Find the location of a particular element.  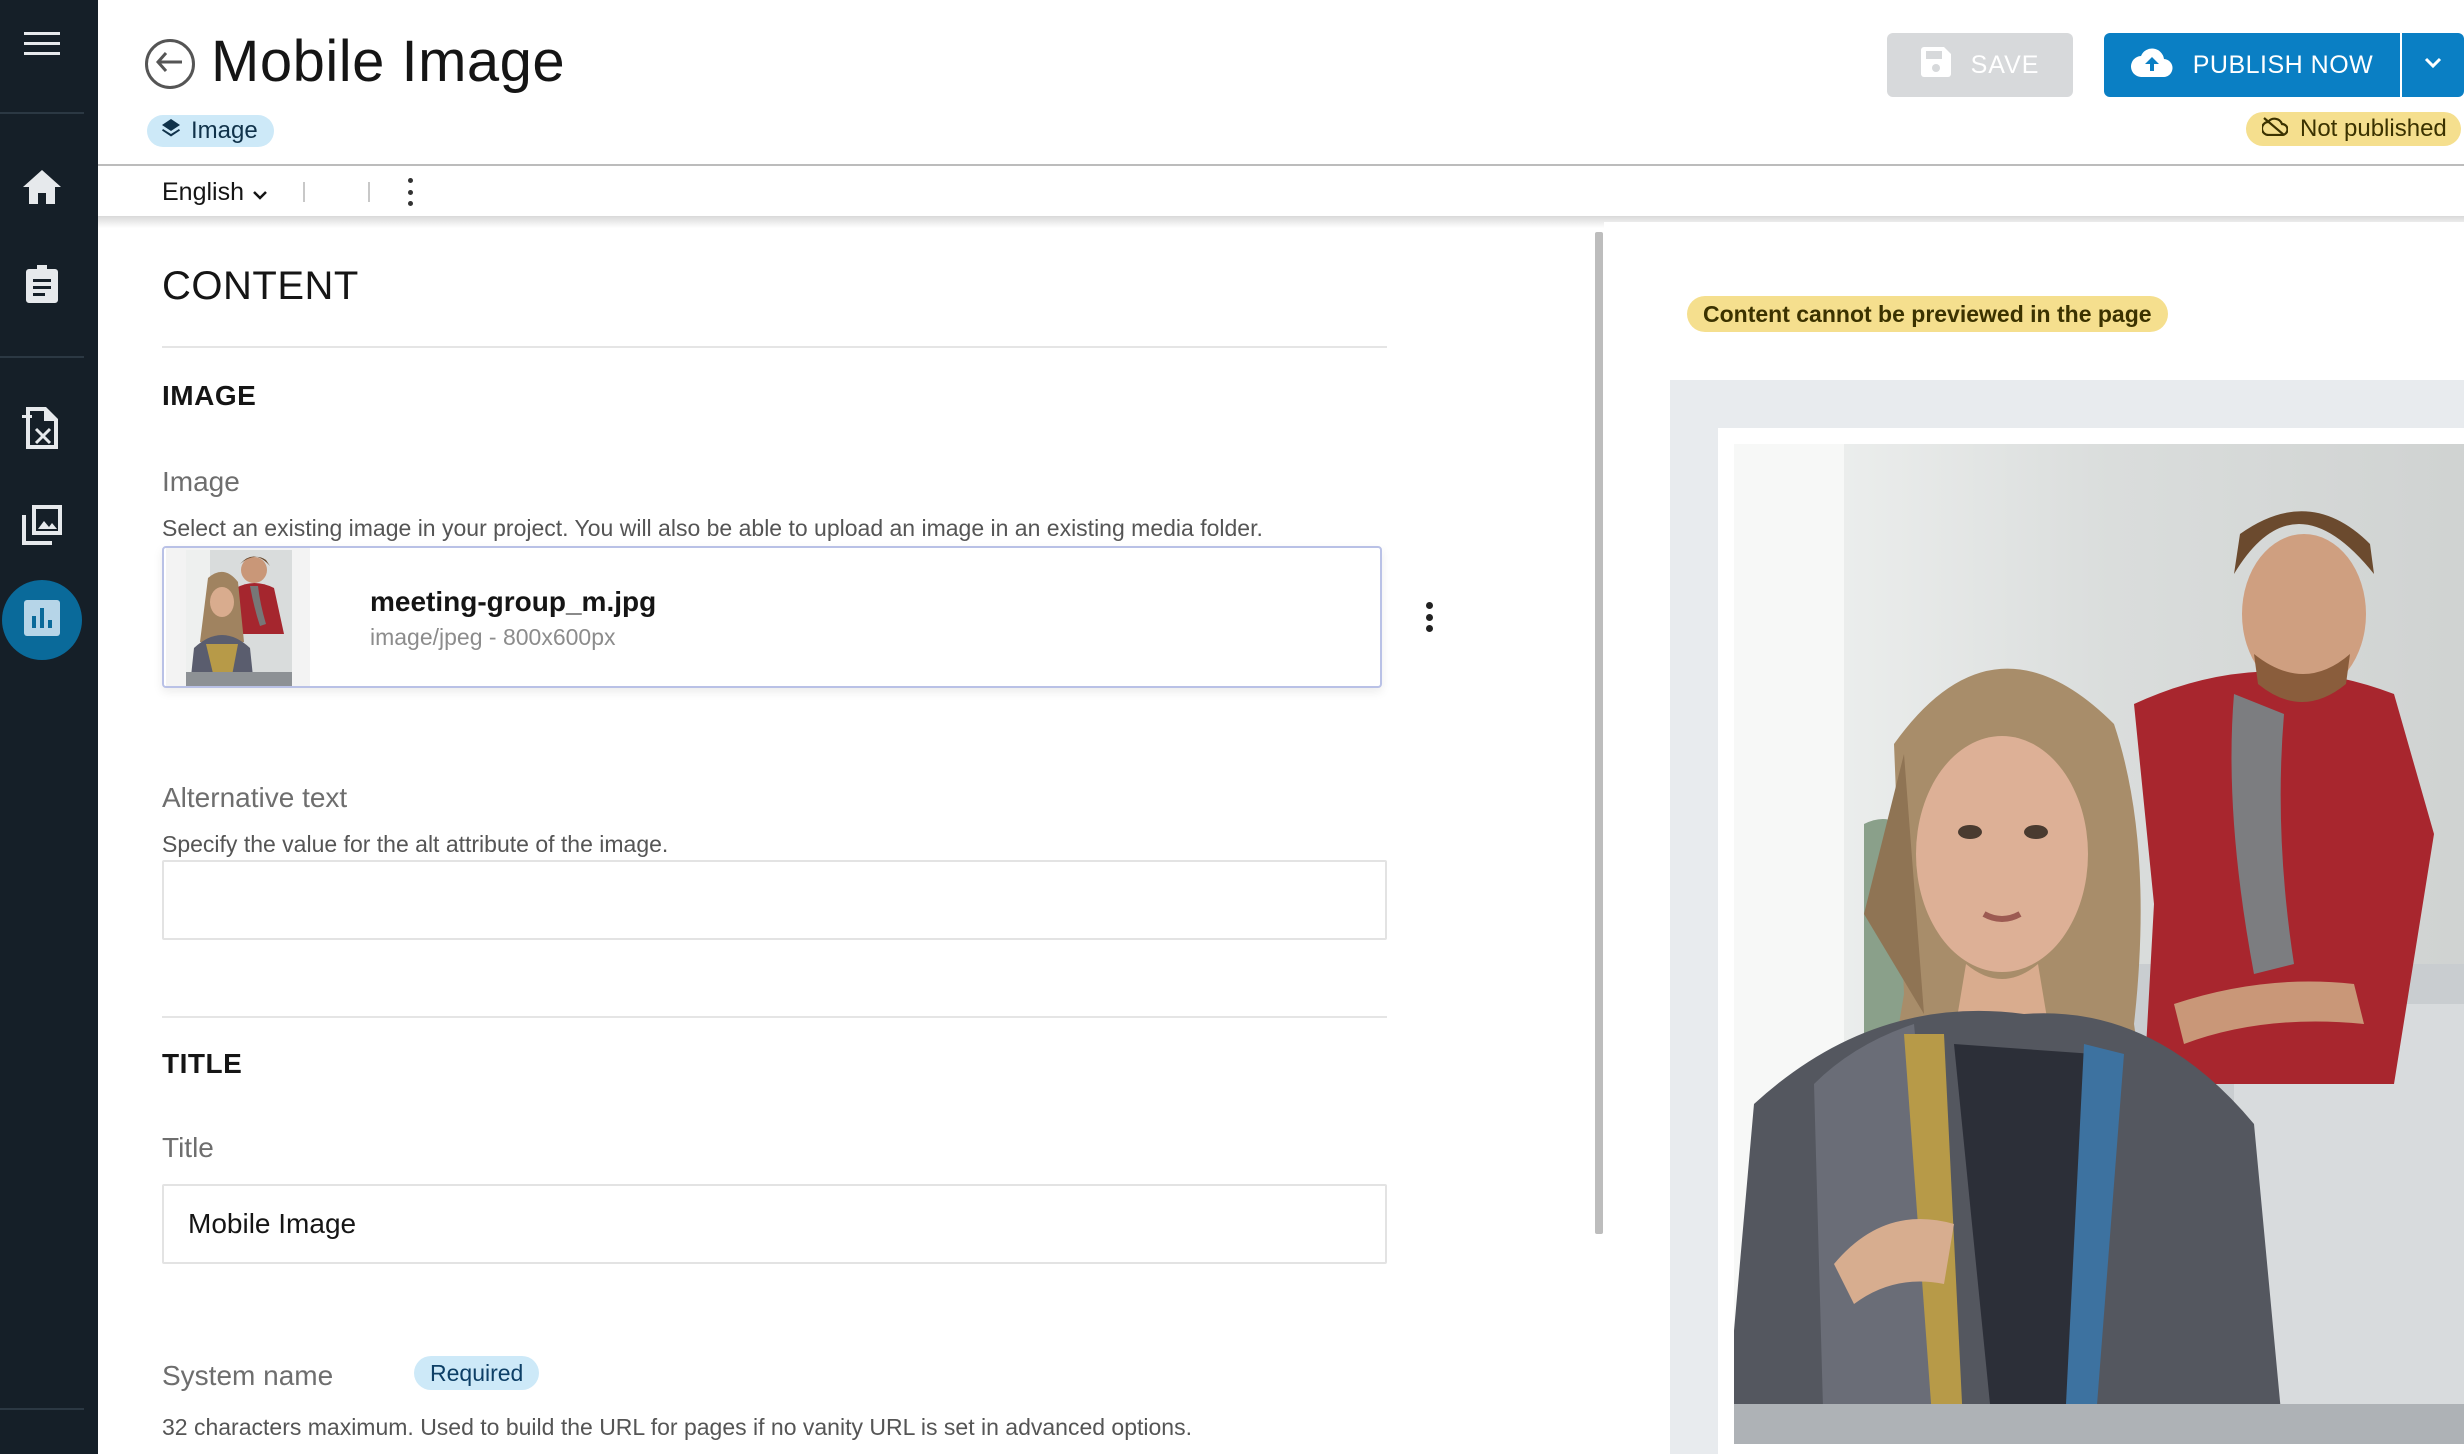

asset-thumbnail is located at coordinates (238, 617).